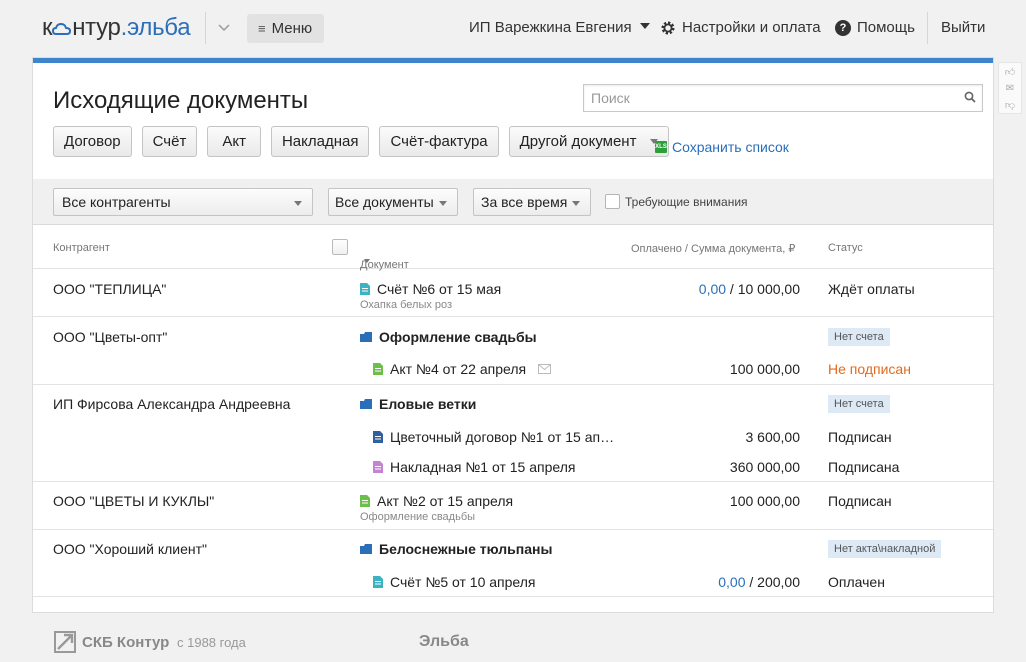  I want to click on status-text: Ждёт оплаты, so click(871, 289).